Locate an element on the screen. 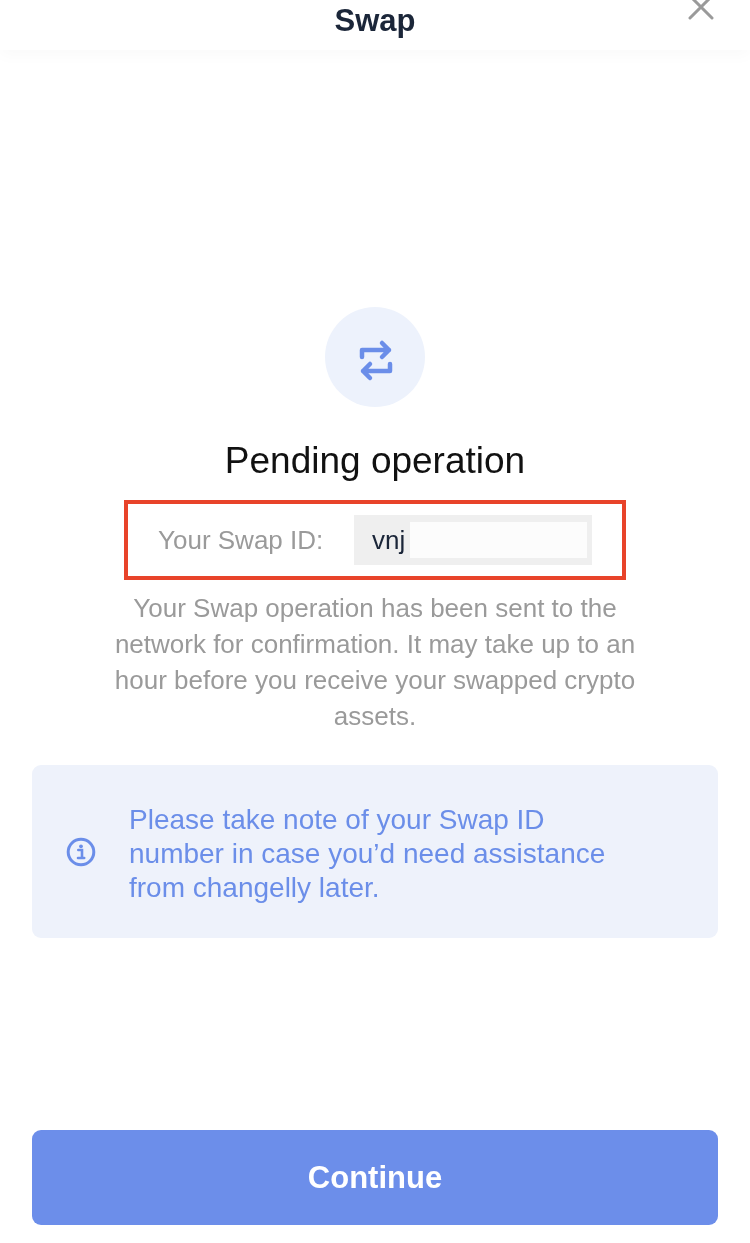  status-title: Pending operation is located at coordinates (375, 461).